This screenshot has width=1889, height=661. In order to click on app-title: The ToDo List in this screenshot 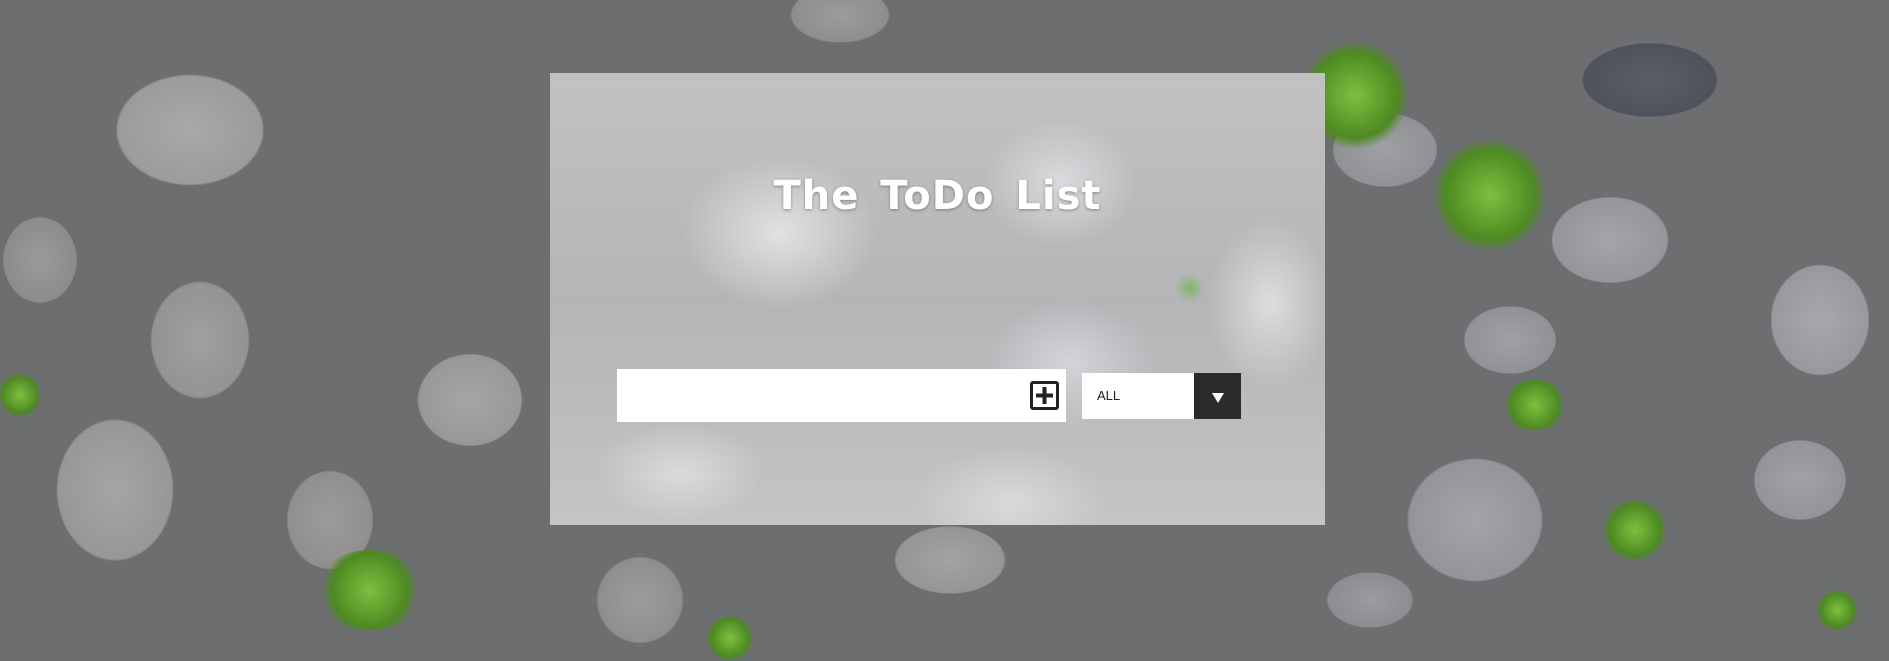, I will do `click(937, 196)`.